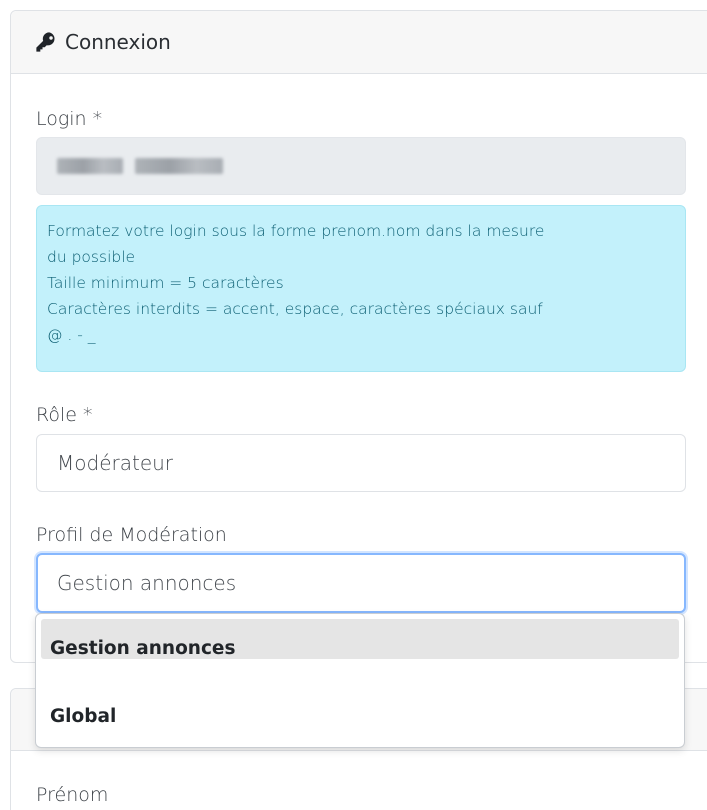 The image size is (707, 810). What do you see at coordinates (142, 648) in the screenshot?
I see `dropdown-option-gestion-annonces: Gestion annonces` at bounding box center [142, 648].